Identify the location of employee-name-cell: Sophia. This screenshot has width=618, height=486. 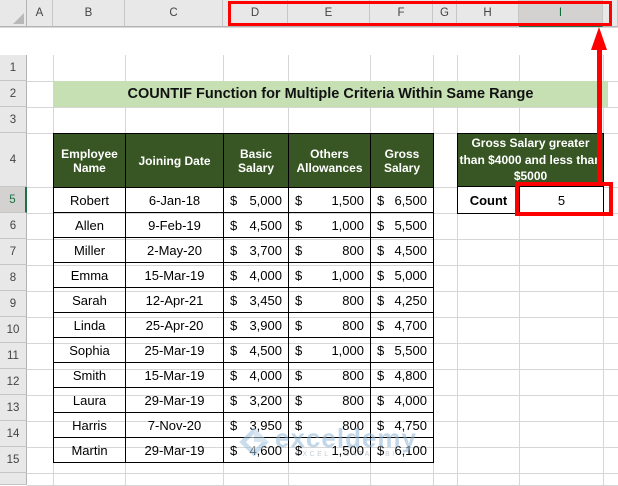
(89, 350).